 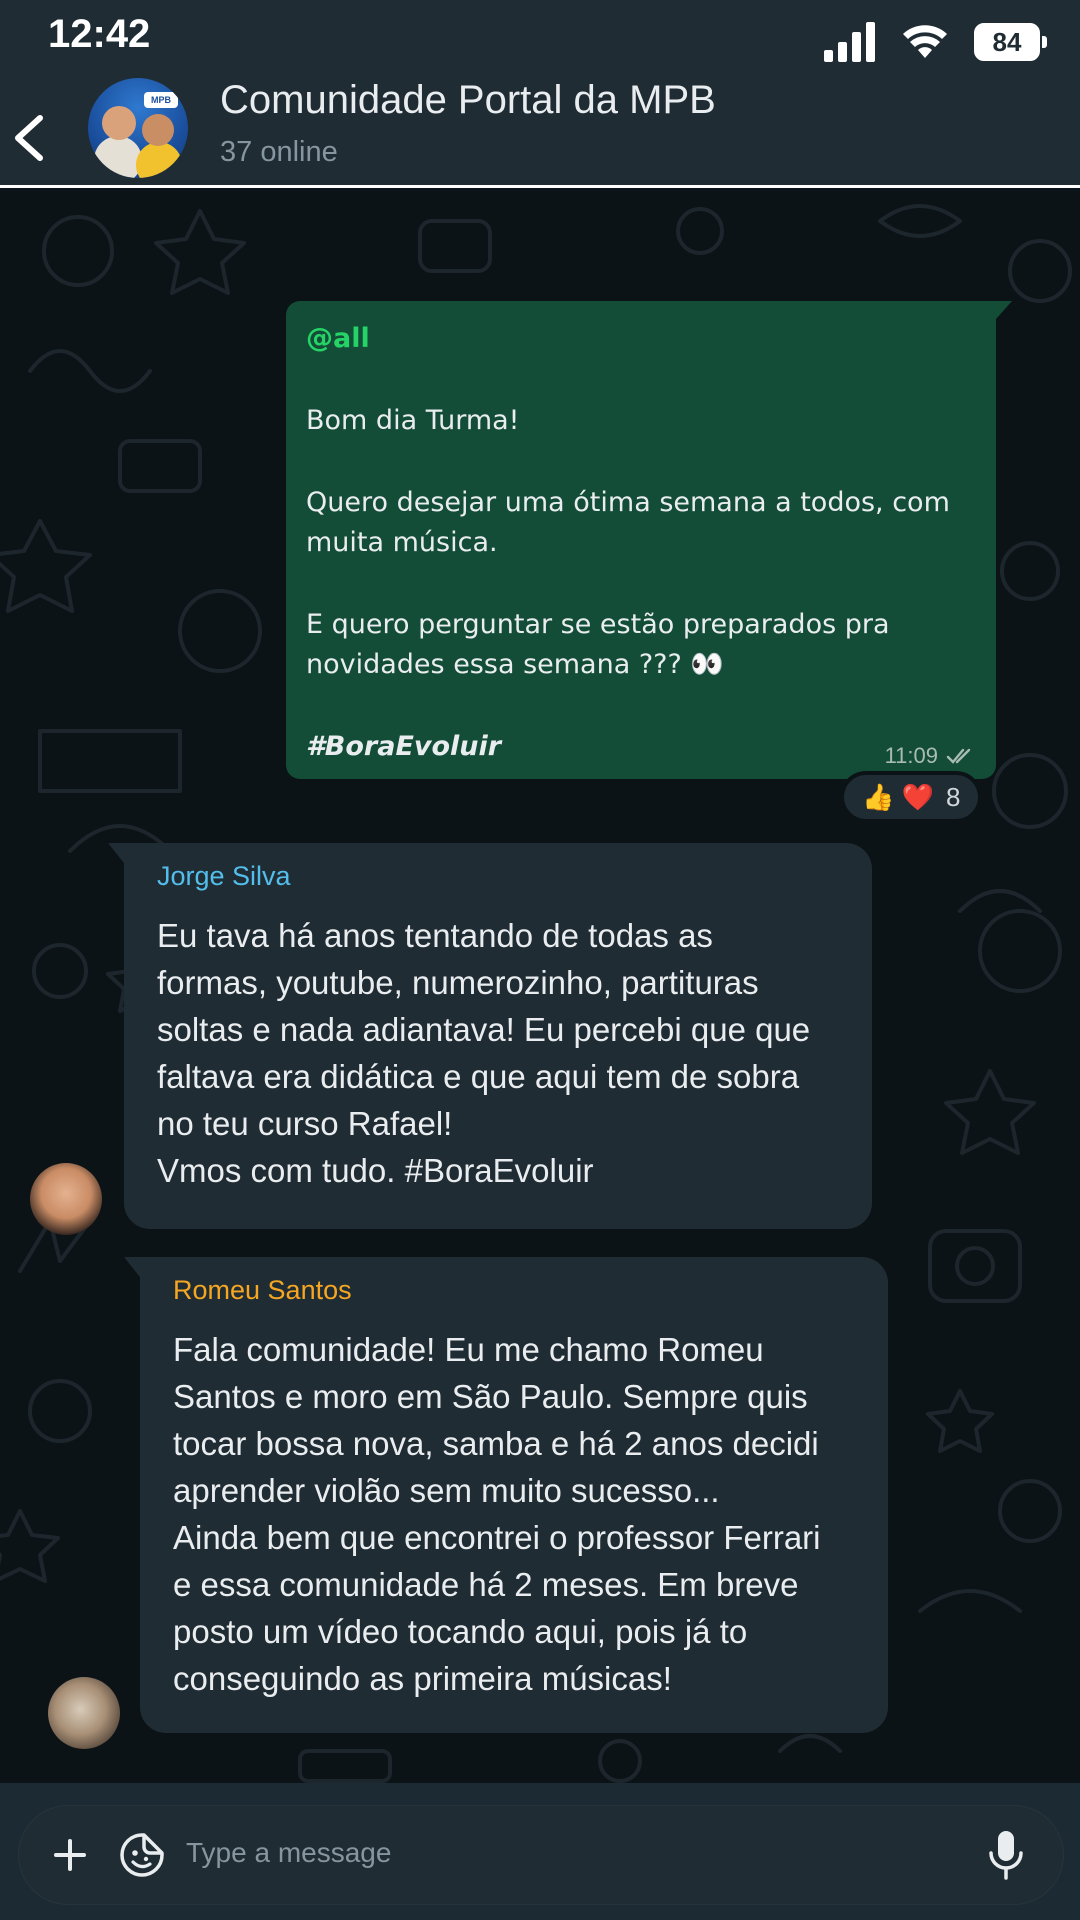 What do you see at coordinates (515, 1290) in the screenshot?
I see `sender-name: Romeu Santos` at bounding box center [515, 1290].